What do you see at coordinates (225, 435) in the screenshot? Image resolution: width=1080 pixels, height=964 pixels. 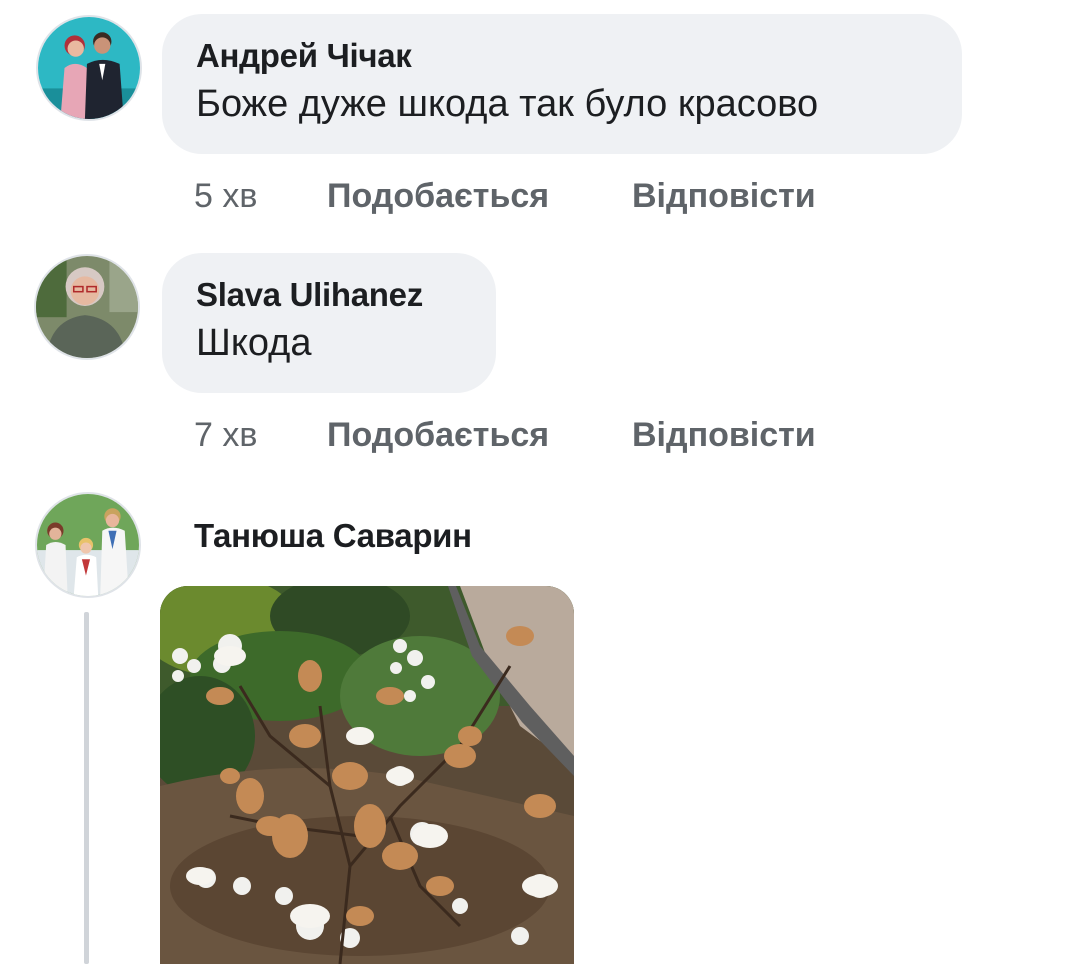 I see `comment-timestamp: 7 хв` at bounding box center [225, 435].